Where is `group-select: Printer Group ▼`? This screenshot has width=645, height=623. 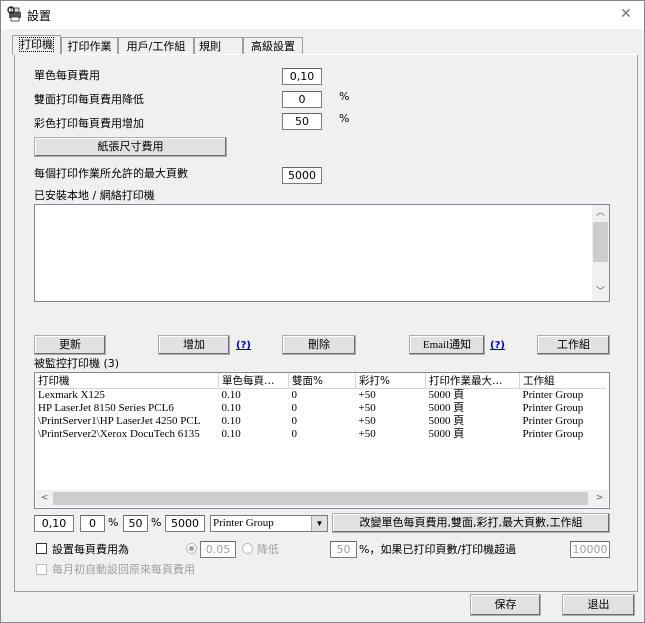
group-select: Printer Group ▼ is located at coordinates (269, 523).